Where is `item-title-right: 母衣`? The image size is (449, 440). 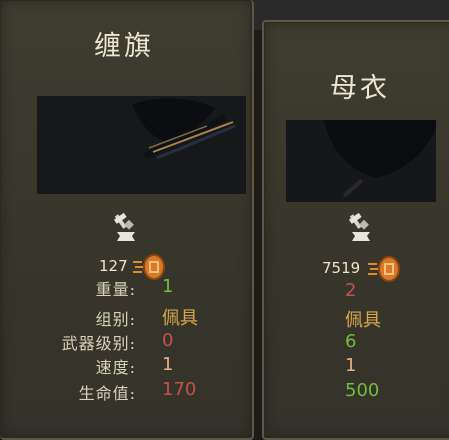
item-title-right: 母衣 is located at coordinates (360, 88).